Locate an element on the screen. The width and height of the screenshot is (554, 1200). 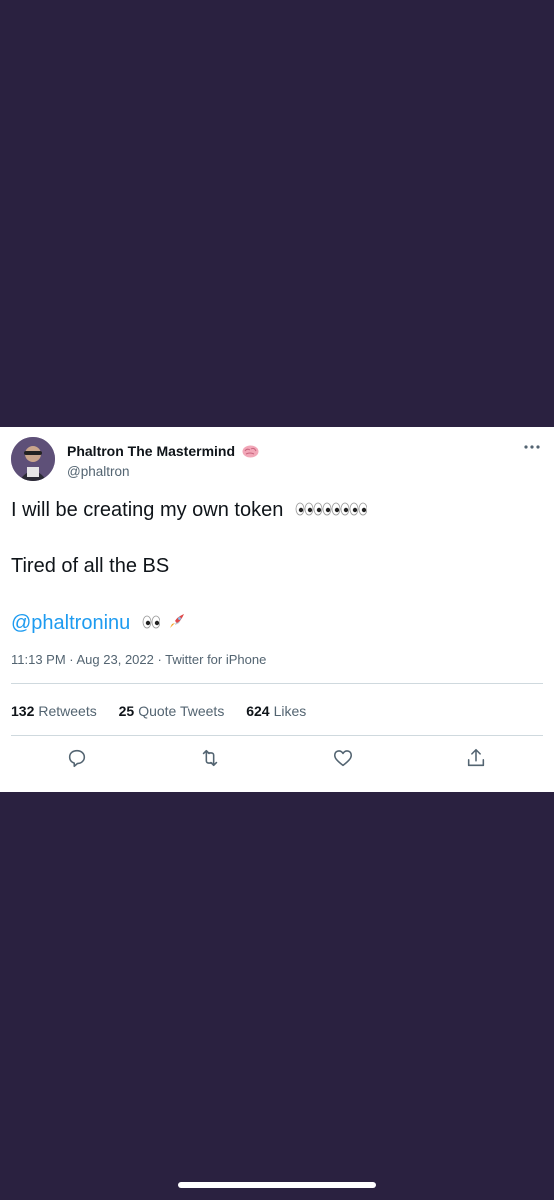
display-name: Phaltron The Mastermind is located at coordinates (163, 451).